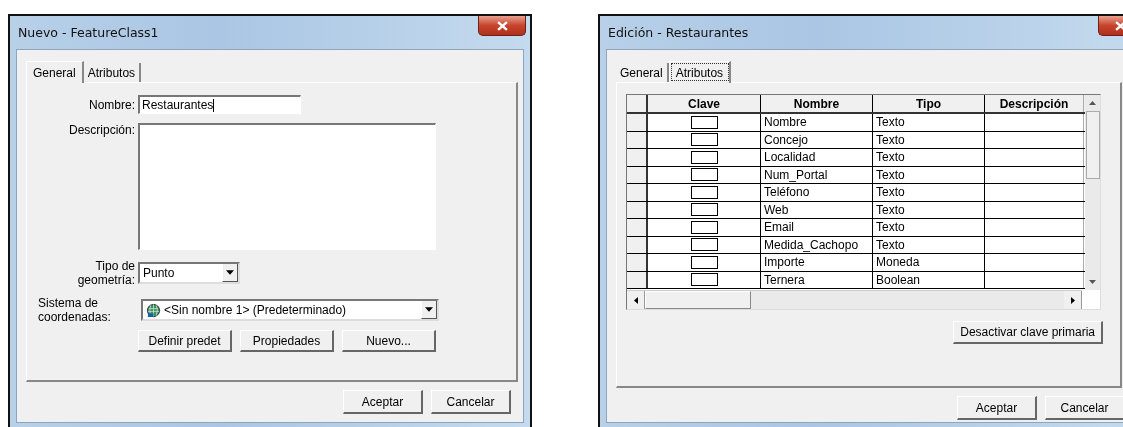 The height and width of the screenshot is (427, 1123). Describe the element at coordinates (106, 273) in the screenshot. I see `field-label: Tipo de geometría:` at that location.